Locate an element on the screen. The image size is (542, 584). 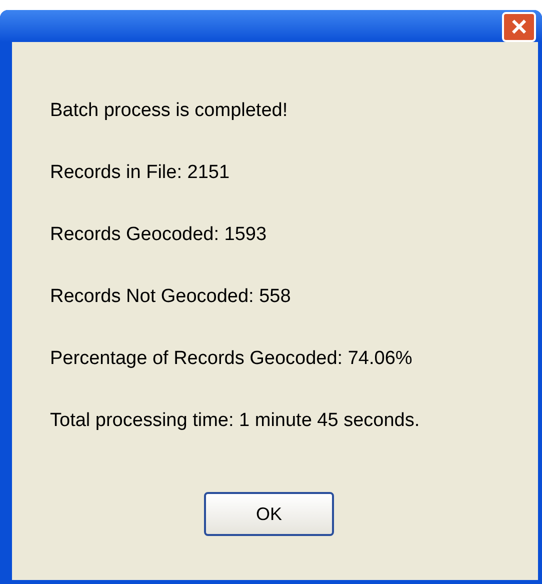
ok-button: OK is located at coordinates (269, 514).